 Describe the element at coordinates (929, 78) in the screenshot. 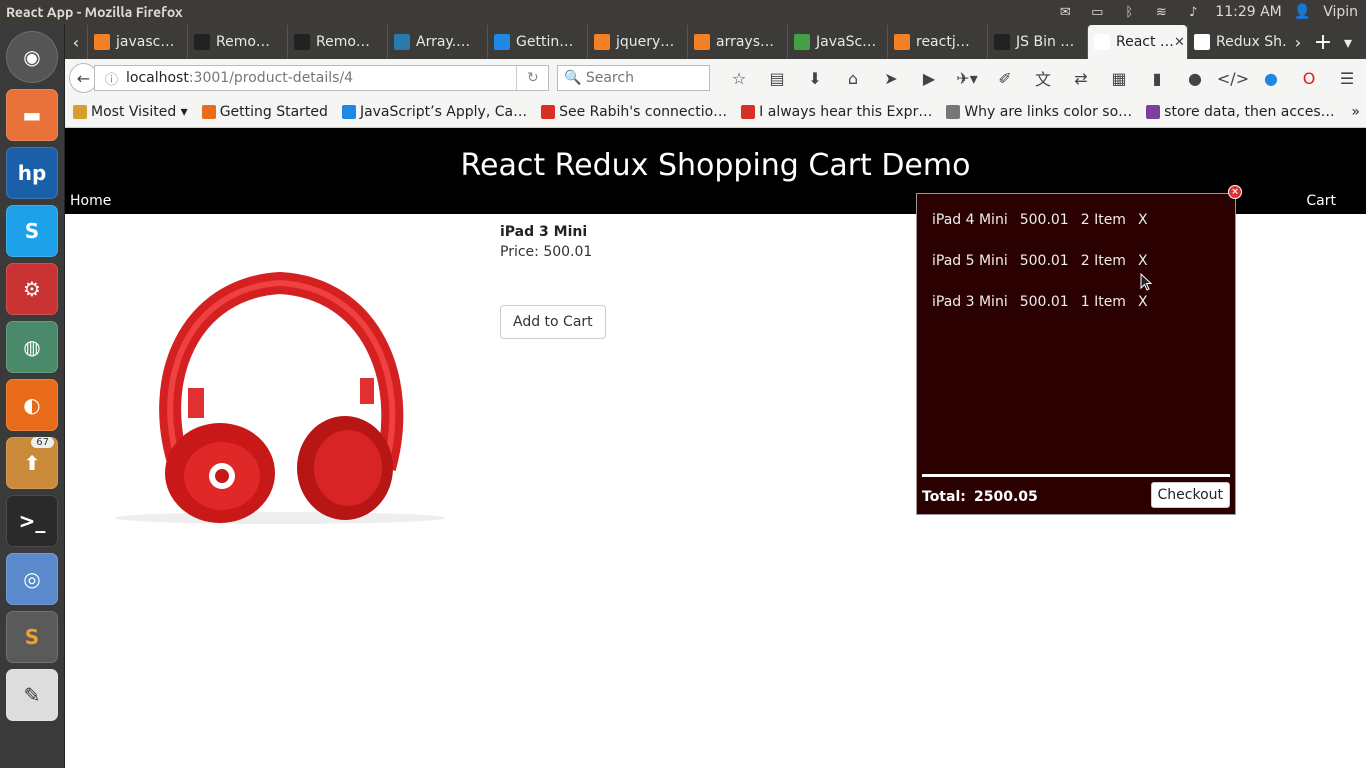

I see `youtube-icon: ▶` at that location.